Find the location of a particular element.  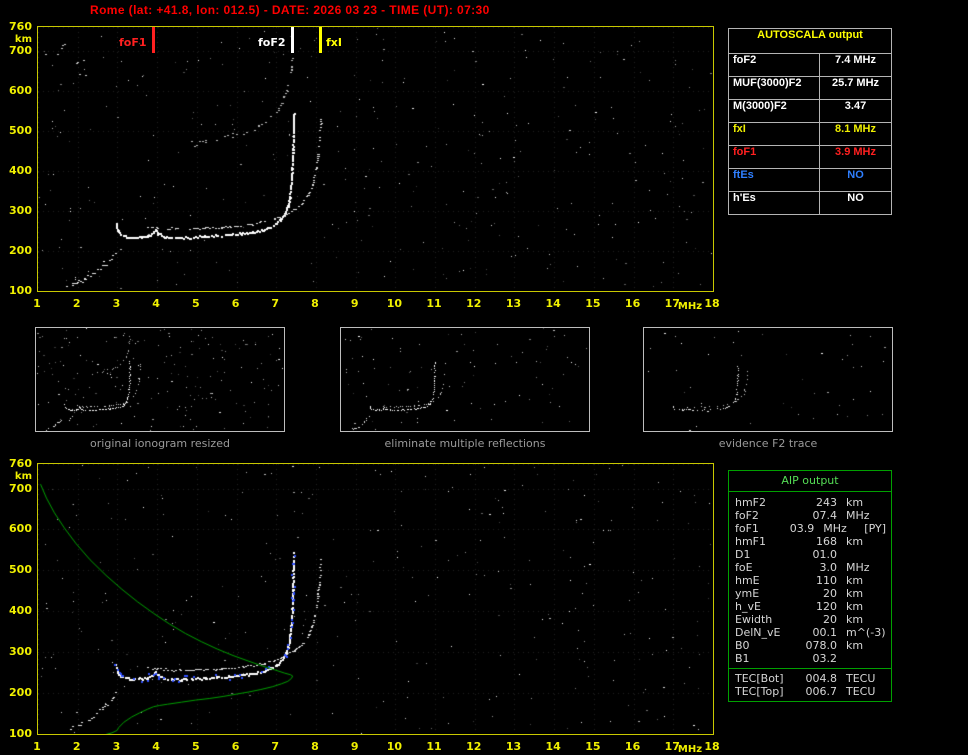

thumbnail-caption-f2: evidence F2 trace is located at coordinates (768, 443).